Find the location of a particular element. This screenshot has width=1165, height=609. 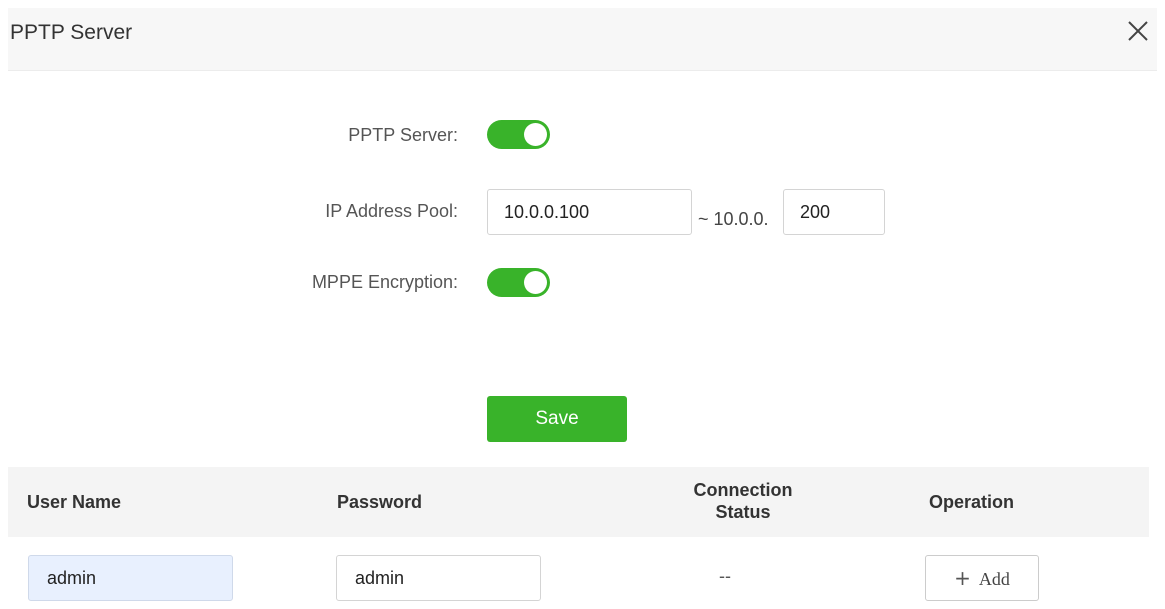

column-header-connection-status: Connection Status is located at coordinates (743, 501).